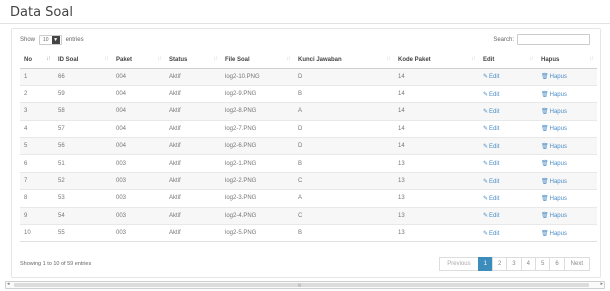  Describe the element at coordinates (528, 264) in the screenshot. I see `pagination-page-4: 4` at that location.